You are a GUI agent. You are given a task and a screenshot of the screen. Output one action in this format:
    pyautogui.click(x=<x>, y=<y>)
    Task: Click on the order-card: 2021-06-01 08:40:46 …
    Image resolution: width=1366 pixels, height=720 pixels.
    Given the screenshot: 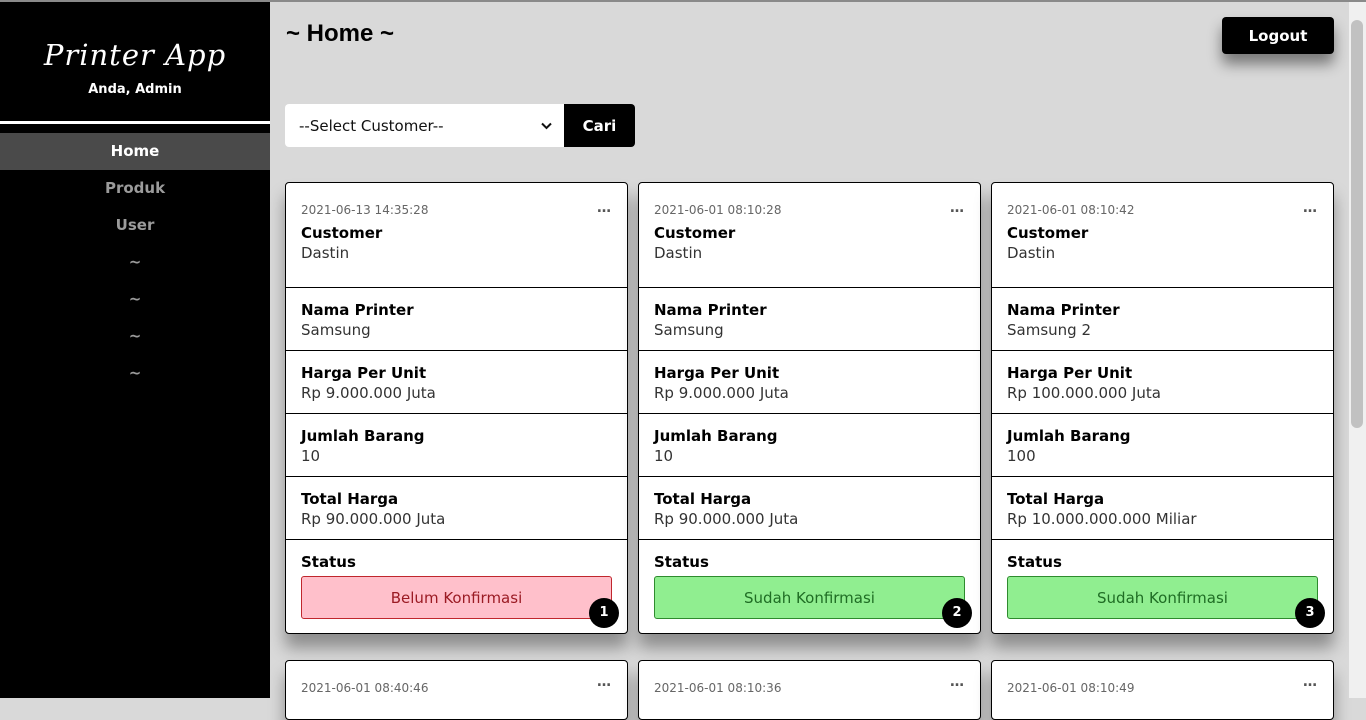 What is the action you would take?
    pyautogui.click(x=456, y=690)
    